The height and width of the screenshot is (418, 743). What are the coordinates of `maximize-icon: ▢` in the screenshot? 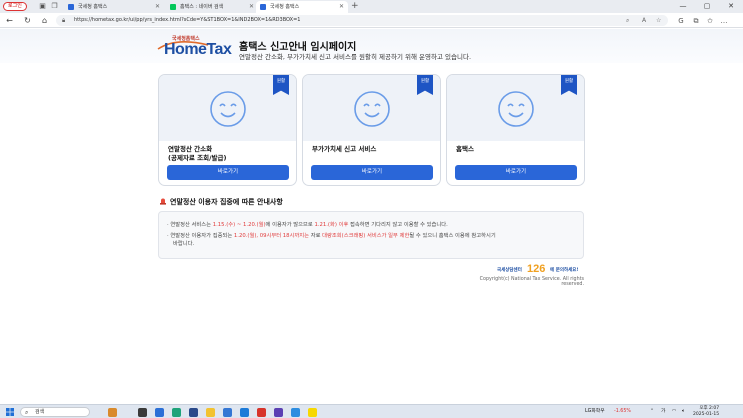 It's located at (707, 6).